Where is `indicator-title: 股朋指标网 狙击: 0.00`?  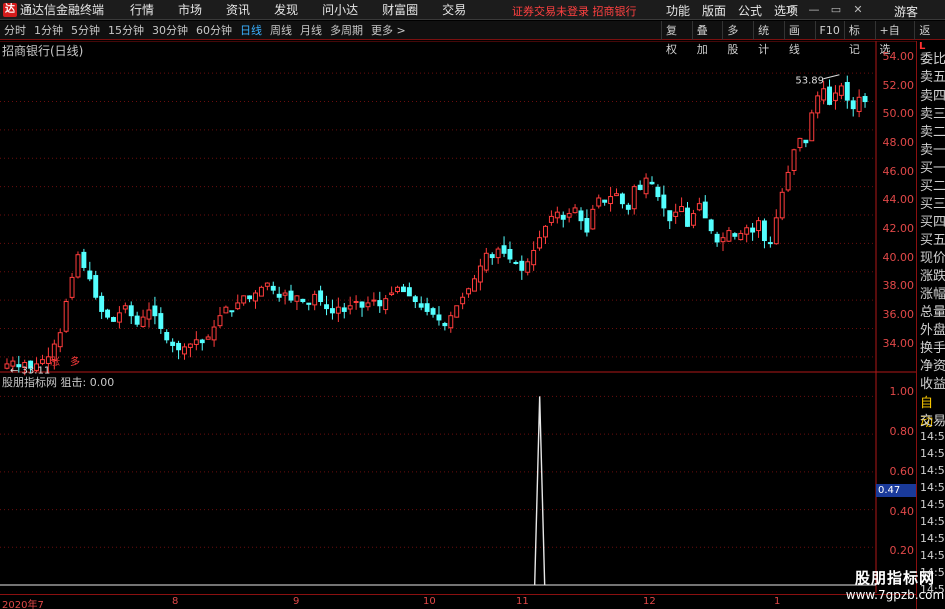
indicator-title: 股朋指标网 狙击: 0.00 is located at coordinates (58, 382).